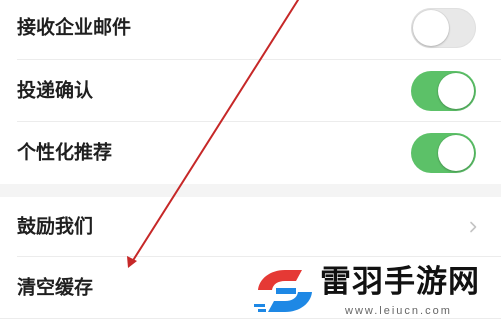 This screenshot has width=501, height=329. What do you see at coordinates (250, 318) in the screenshot?
I see `row-divider` at bounding box center [250, 318].